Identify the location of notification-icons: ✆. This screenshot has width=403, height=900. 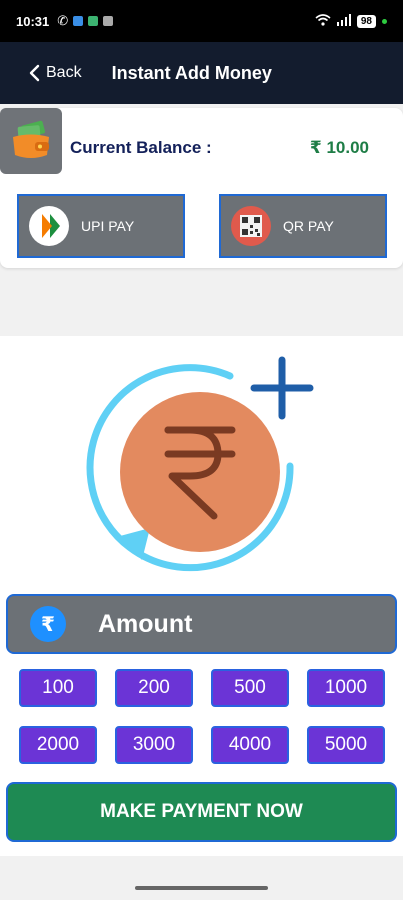
(85, 21).